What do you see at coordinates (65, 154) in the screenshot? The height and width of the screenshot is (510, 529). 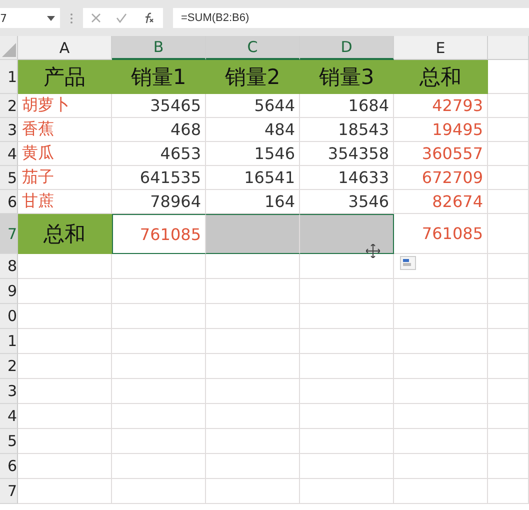 I see `table-cell: 黄瓜` at bounding box center [65, 154].